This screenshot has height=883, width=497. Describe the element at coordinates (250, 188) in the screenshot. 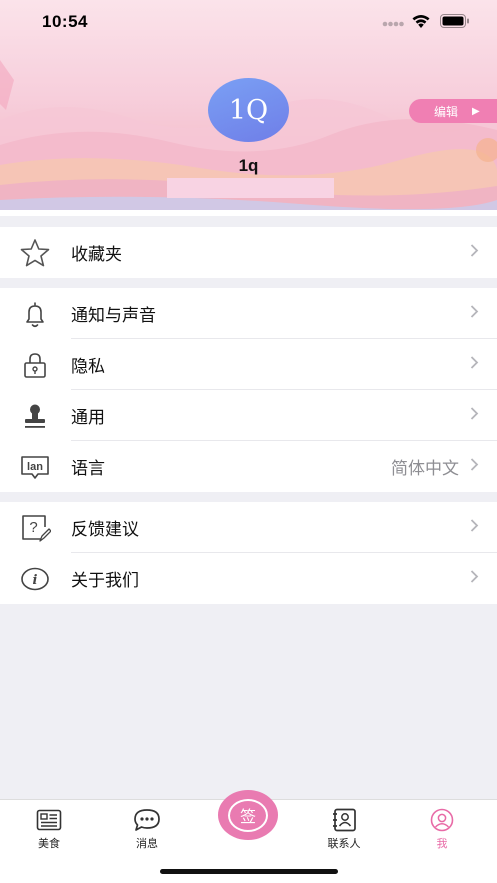

I see `profile-subtitle-bar` at that location.